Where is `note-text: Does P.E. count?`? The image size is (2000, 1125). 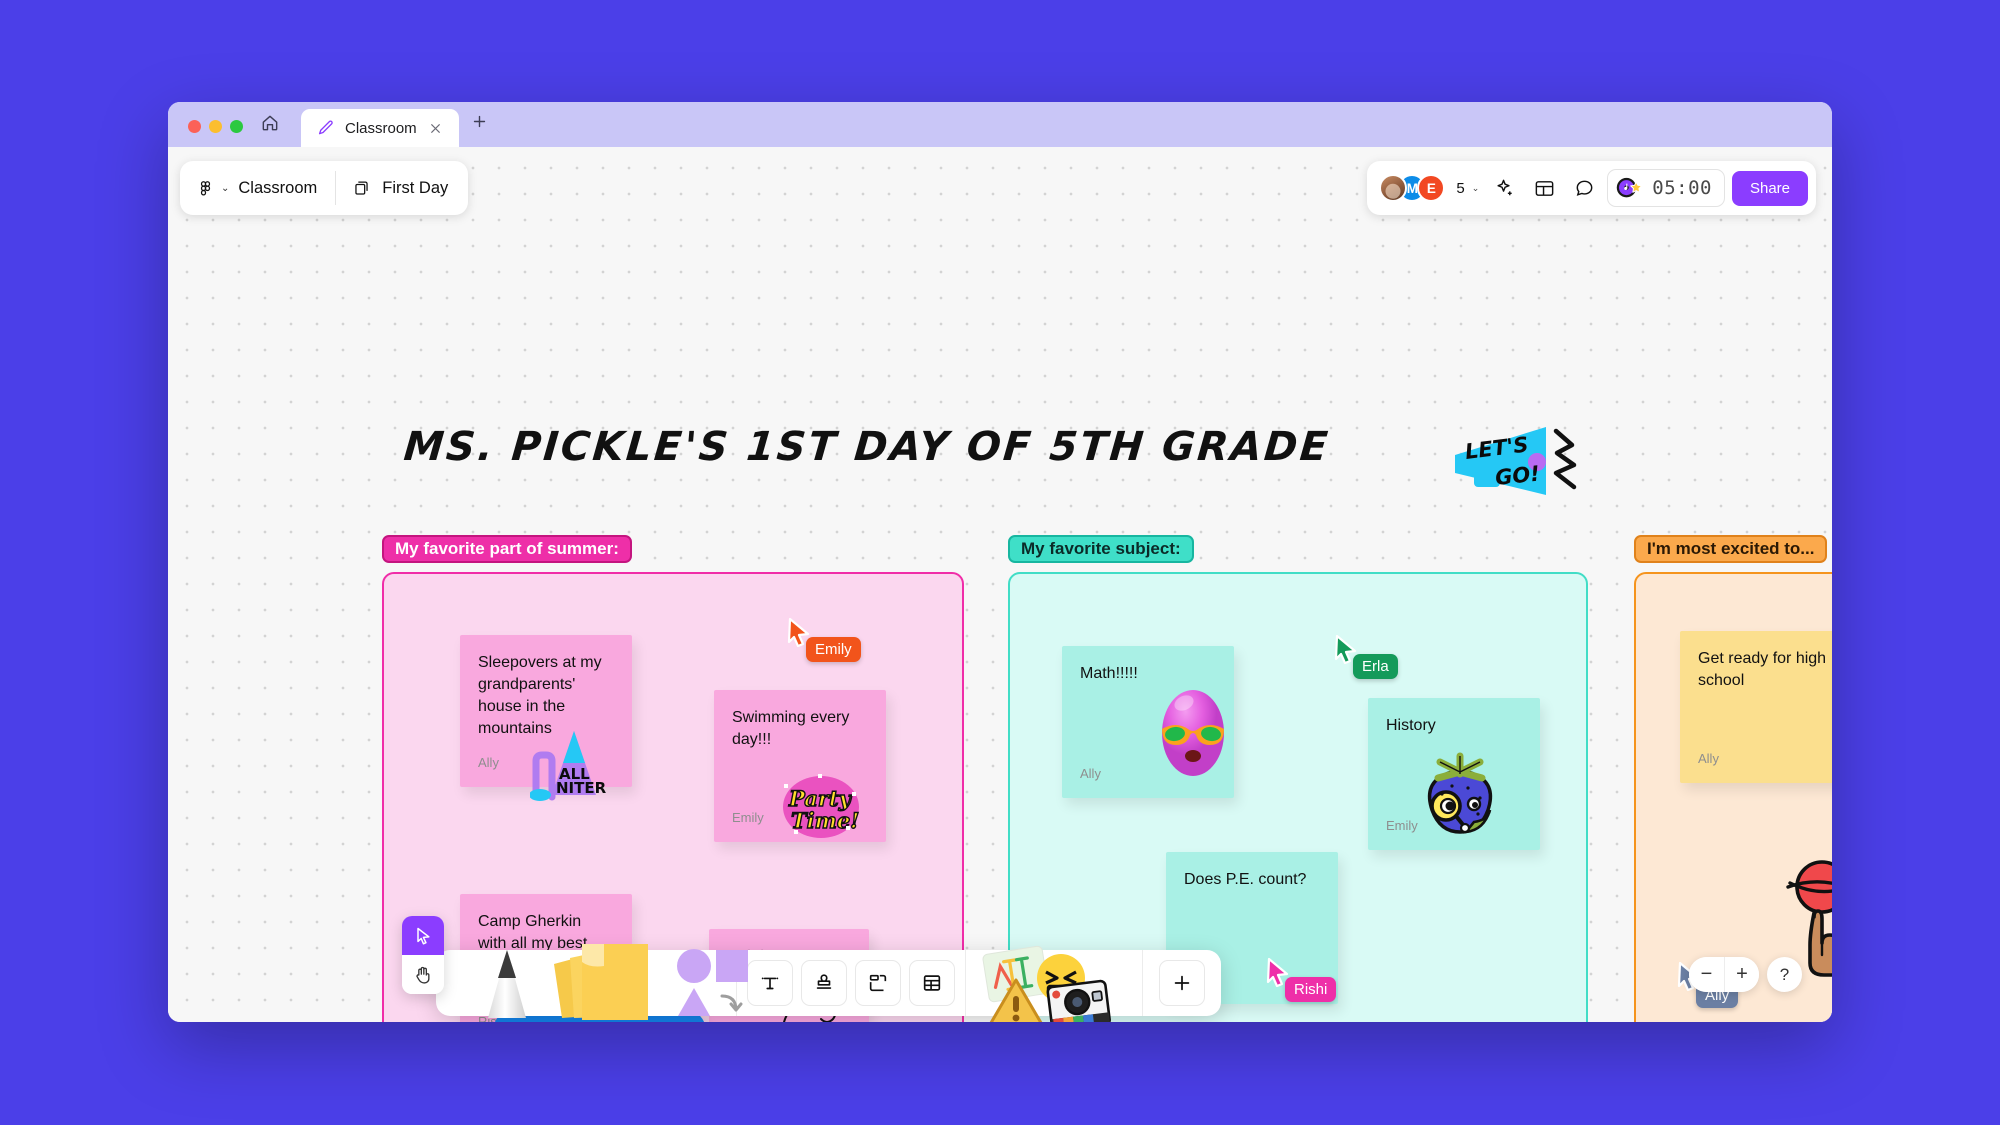
note-text: Does P.E. count? is located at coordinates (1245, 879).